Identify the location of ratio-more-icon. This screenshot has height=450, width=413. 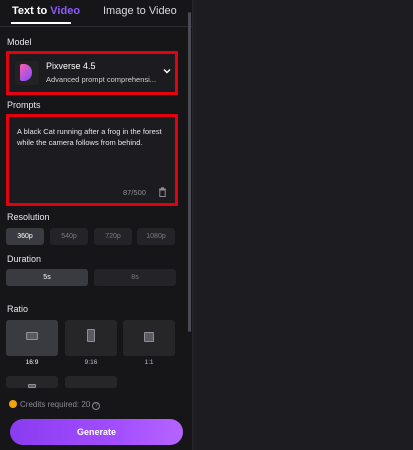
(32, 386).